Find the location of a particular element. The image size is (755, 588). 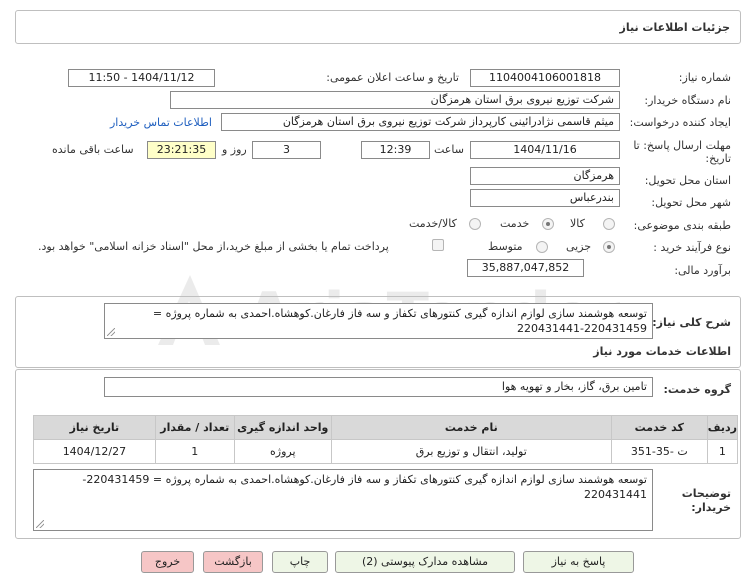

buyer-notes-label-2: خریدار: is located at coordinates (711, 507).